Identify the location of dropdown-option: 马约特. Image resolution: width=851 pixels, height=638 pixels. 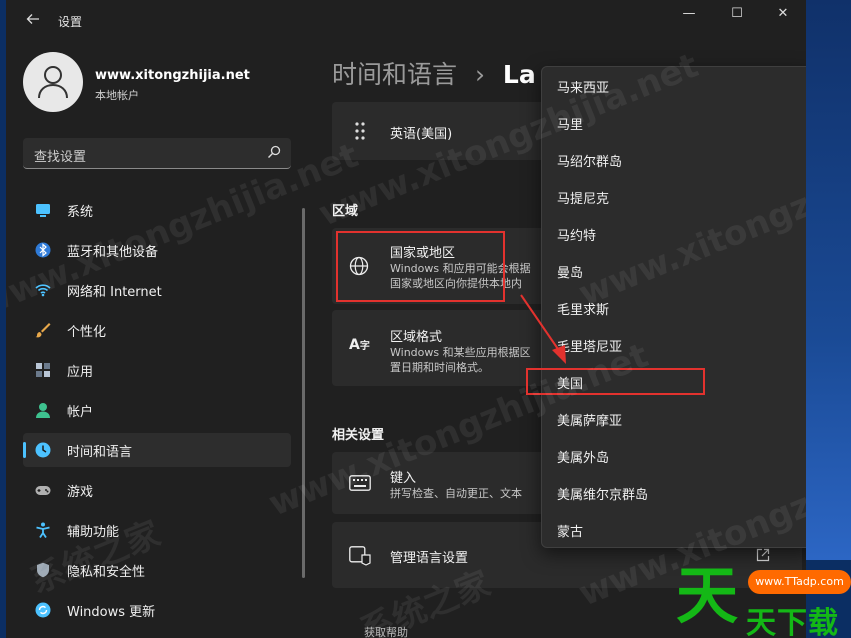
(576, 234).